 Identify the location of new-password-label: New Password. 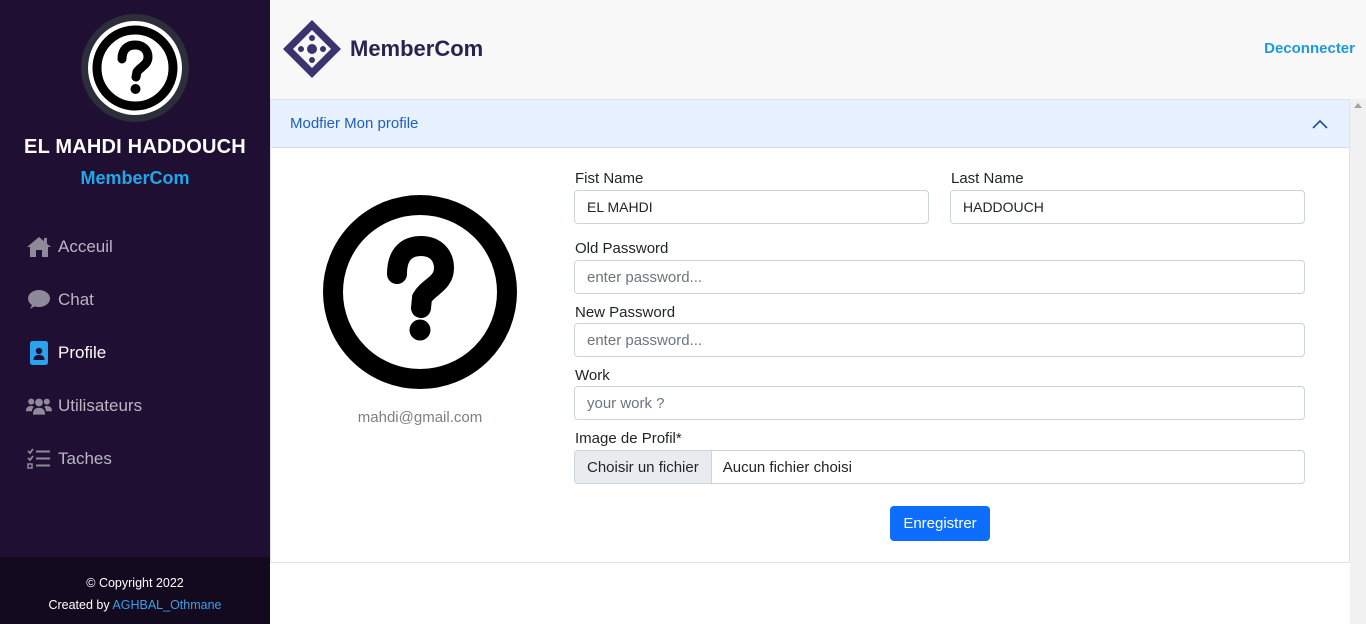
(625, 312).